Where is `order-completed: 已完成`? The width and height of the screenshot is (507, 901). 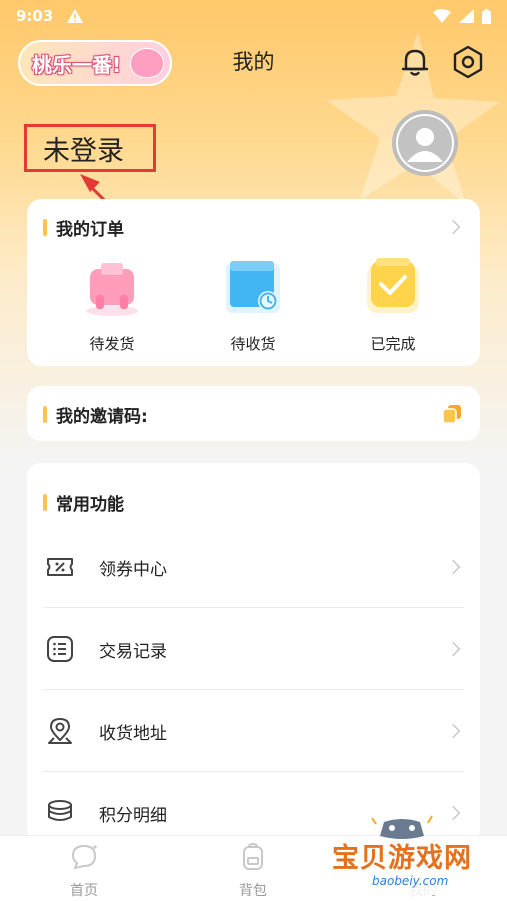 order-completed: 已完成 is located at coordinates (393, 304).